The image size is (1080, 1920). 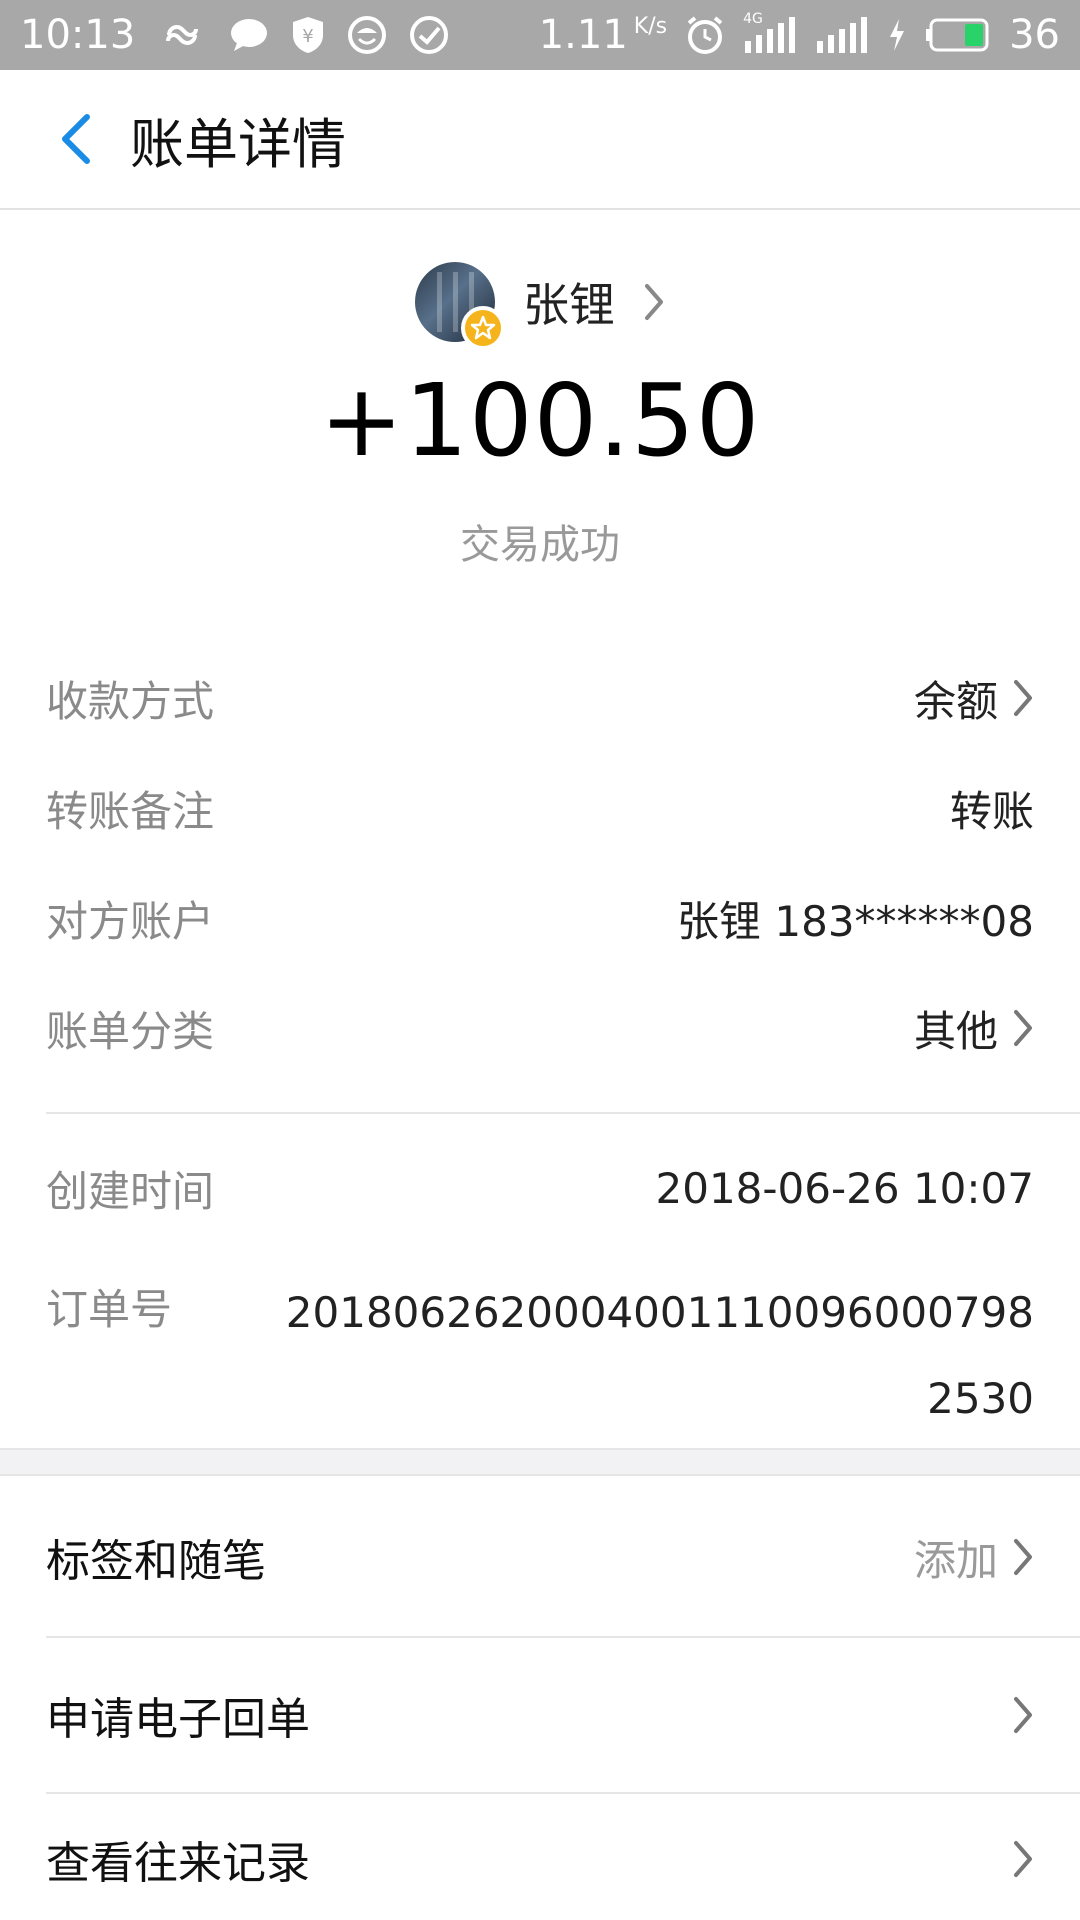 I want to click on detail-label: 订单号, so click(x=109, y=1309).